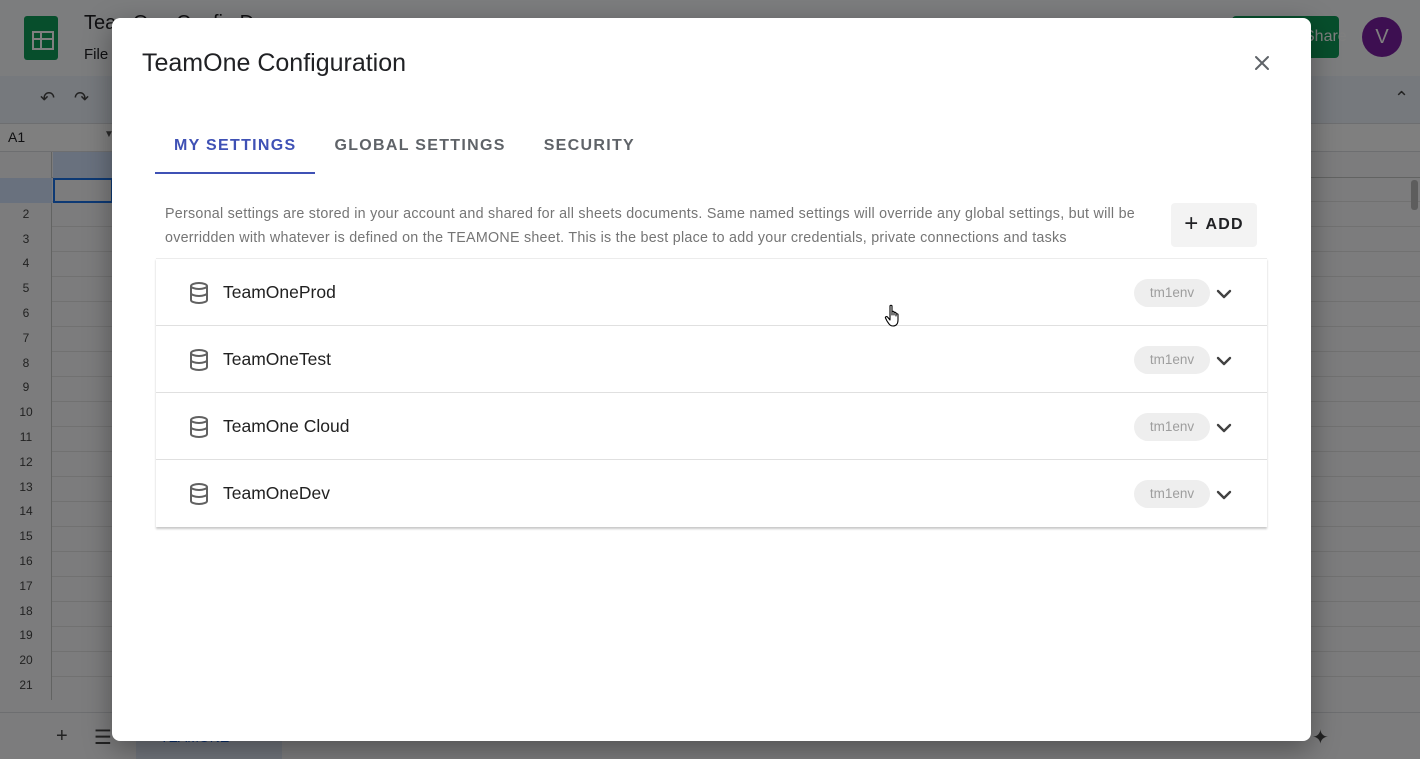  Describe the element at coordinates (711, 493) in the screenshot. I see `list-item: TeamOneDev tm1env` at that location.